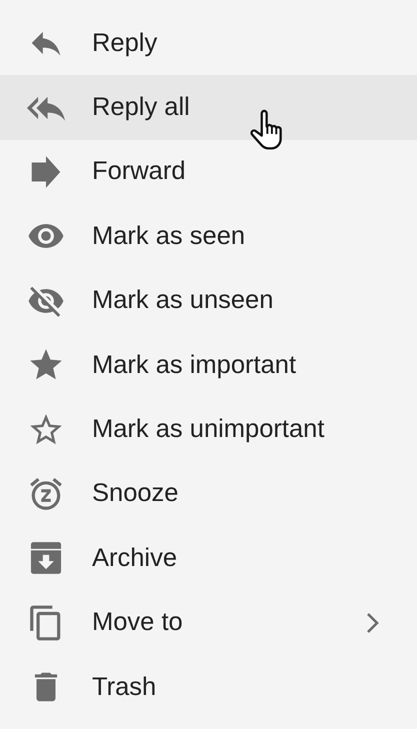 The width and height of the screenshot is (417, 729). What do you see at coordinates (208, 558) in the screenshot?
I see `menu-item: Archive` at bounding box center [208, 558].